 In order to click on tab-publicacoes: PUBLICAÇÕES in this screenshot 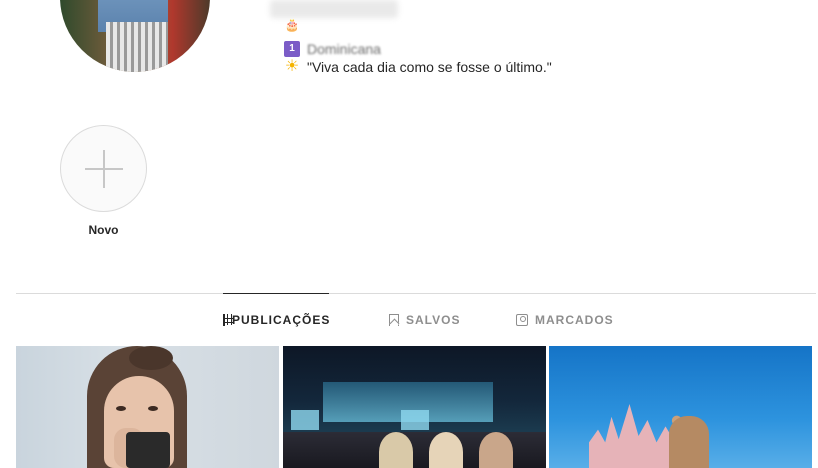, I will do `click(276, 319)`.